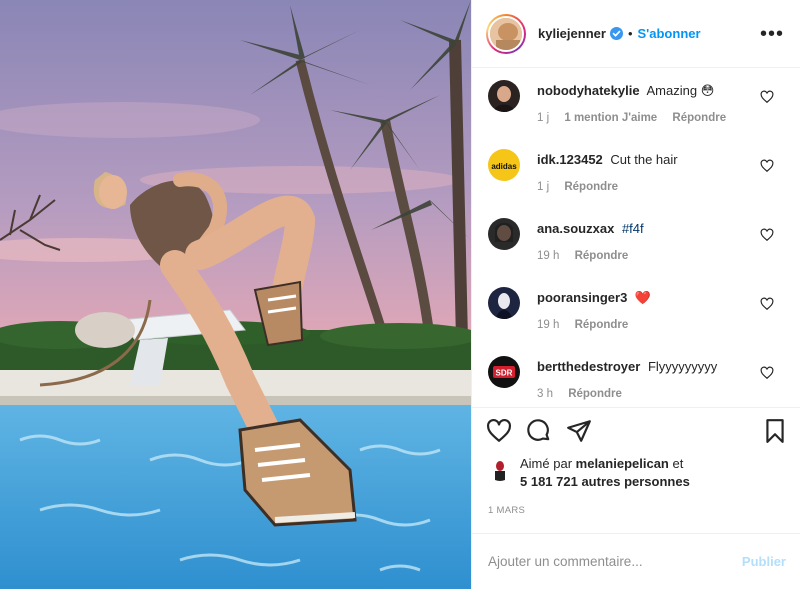 Image resolution: width=800 pixels, height=589 pixels. Describe the element at coordinates (500, 469) in the screenshot. I see `liker-avatar` at that location.